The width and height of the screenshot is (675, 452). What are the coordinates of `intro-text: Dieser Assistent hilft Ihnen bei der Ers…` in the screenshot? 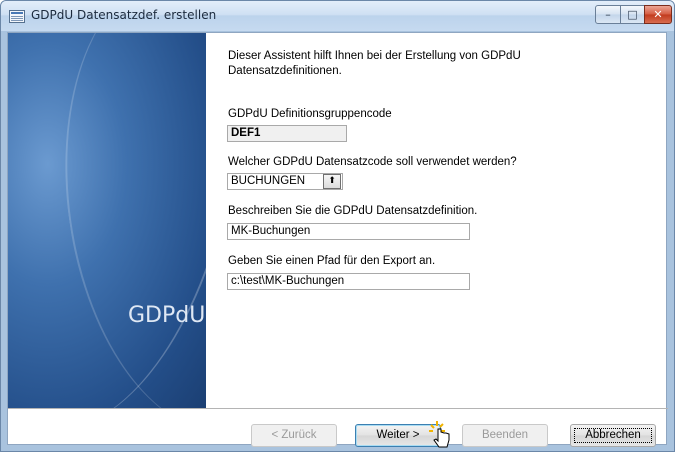 It's located at (374, 63).